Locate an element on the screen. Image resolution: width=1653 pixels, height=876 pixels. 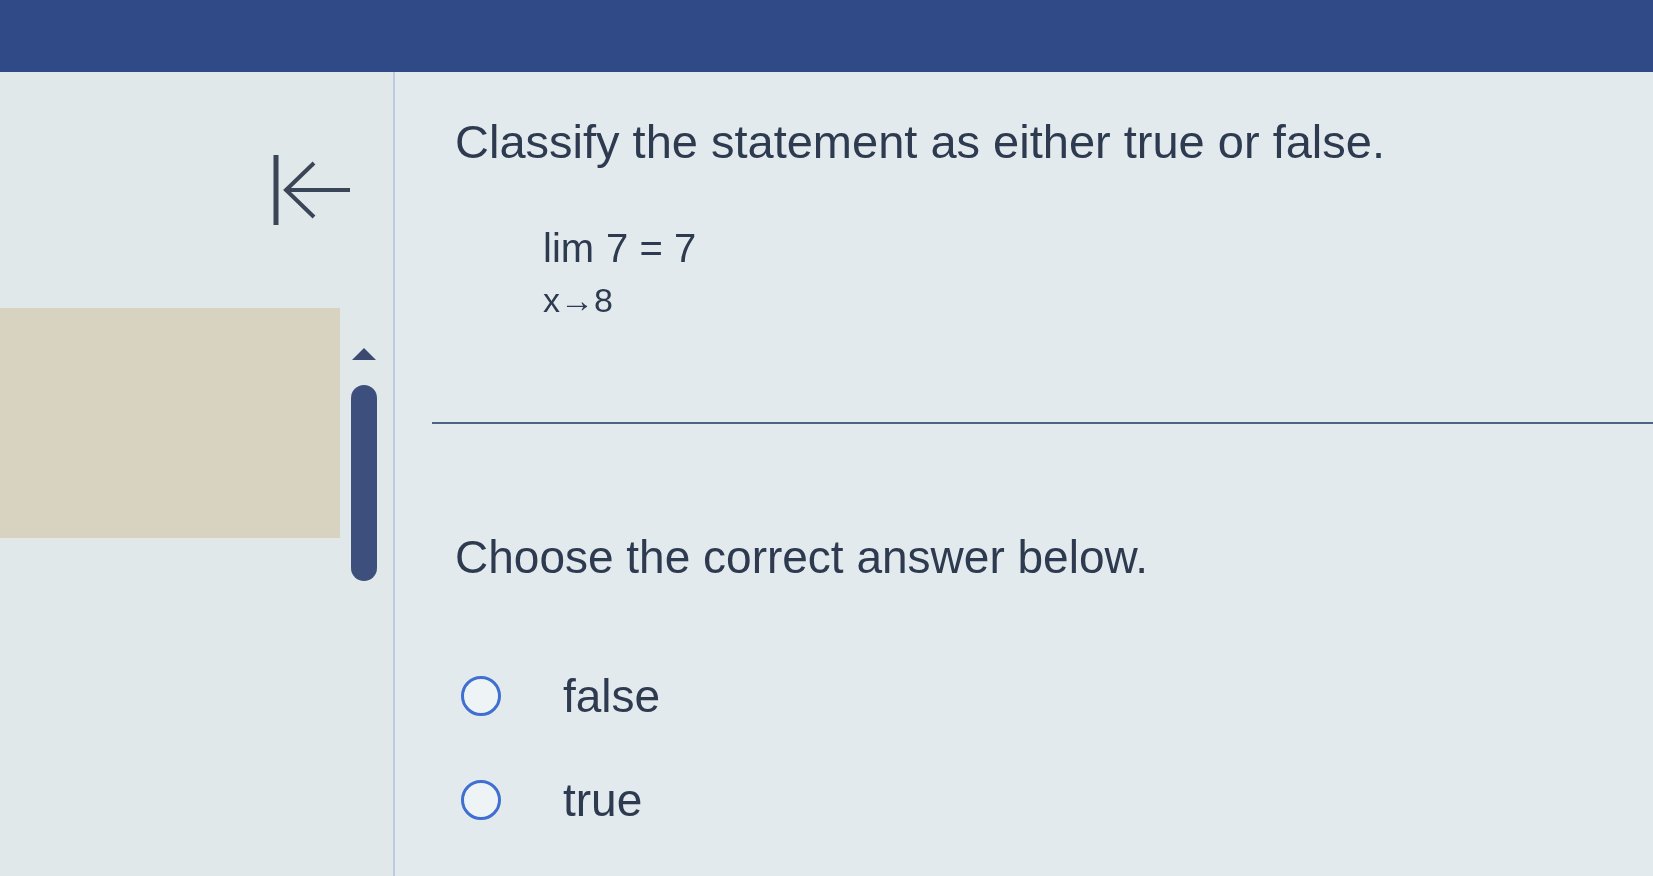
option-label: true is located at coordinates (603, 800).